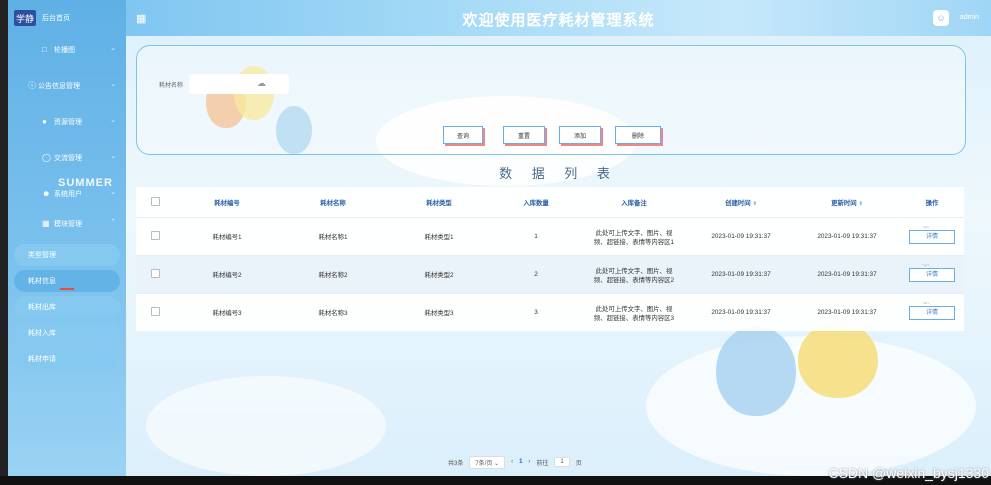 The image size is (991, 485). Describe the element at coordinates (536, 274) in the screenshot. I see `cell-qty: 2` at that location.